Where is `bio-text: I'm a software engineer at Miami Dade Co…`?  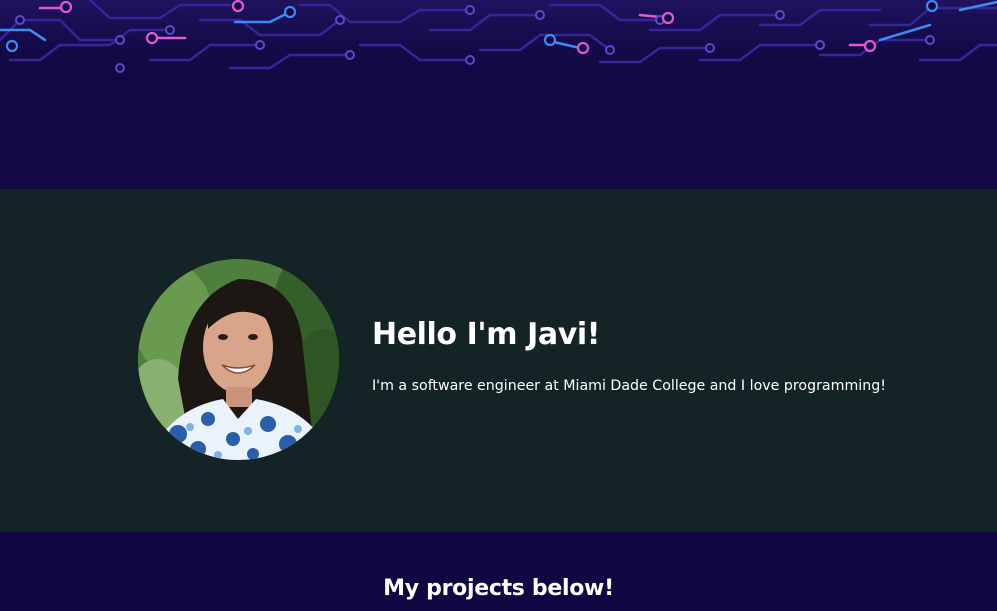
bio-text: I'm a software engineer at Miami Dade Co… is located at coordinates (629, 386).